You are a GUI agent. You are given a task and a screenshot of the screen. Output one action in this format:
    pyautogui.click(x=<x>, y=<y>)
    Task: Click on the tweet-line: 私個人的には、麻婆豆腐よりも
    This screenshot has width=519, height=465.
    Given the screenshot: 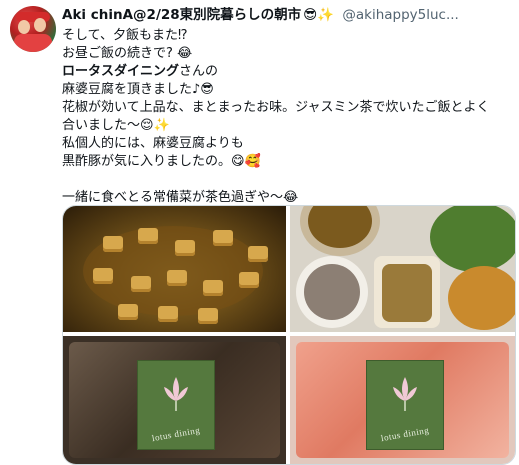 What is the action you would take?
    pyautogui.click(x=153, y=143)
    